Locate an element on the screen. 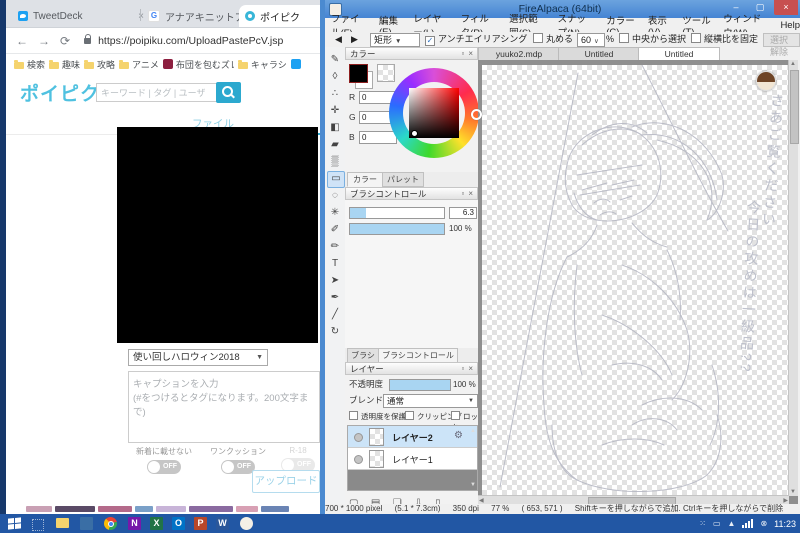 The image size is (800, 533). foreground-color-swatch is located at coordinates (358, 73).